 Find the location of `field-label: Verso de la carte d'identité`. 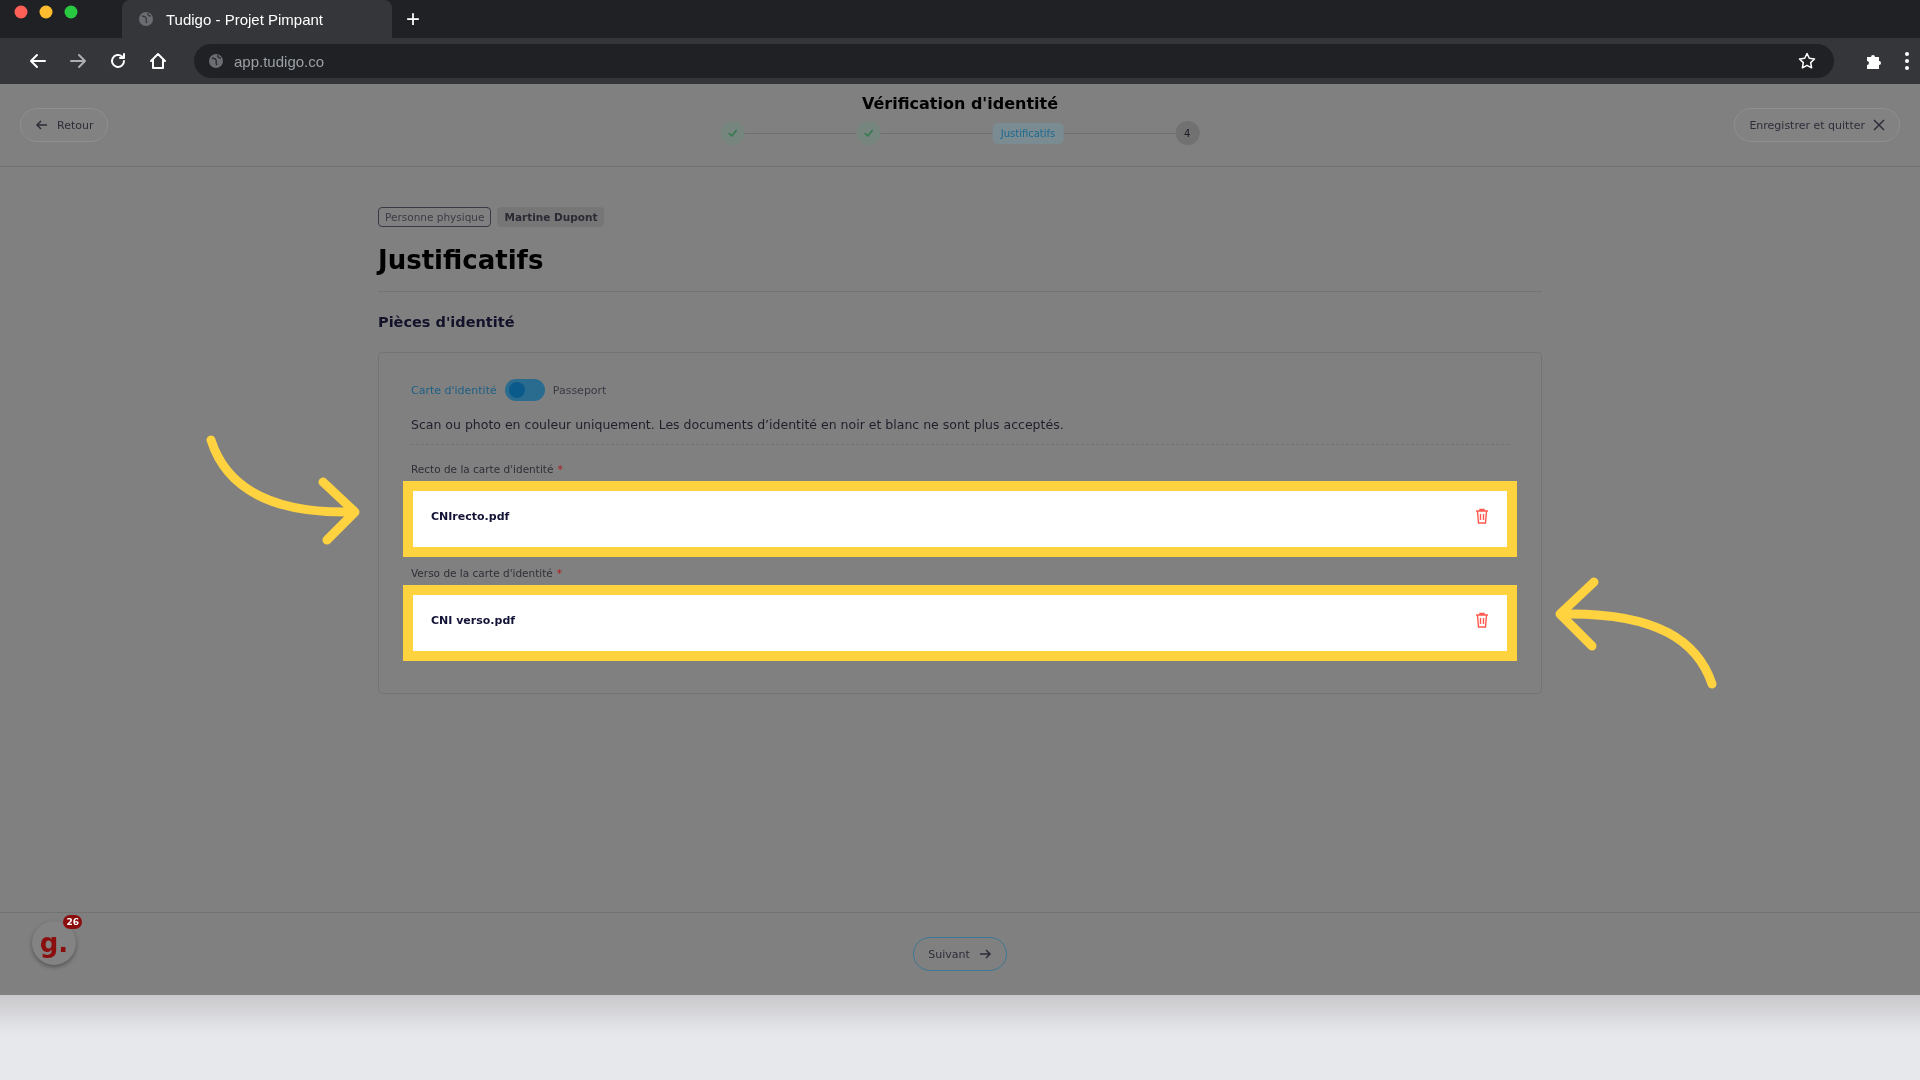

field-label: Verso de la carte d'identité is located at coordinates (482, 573).